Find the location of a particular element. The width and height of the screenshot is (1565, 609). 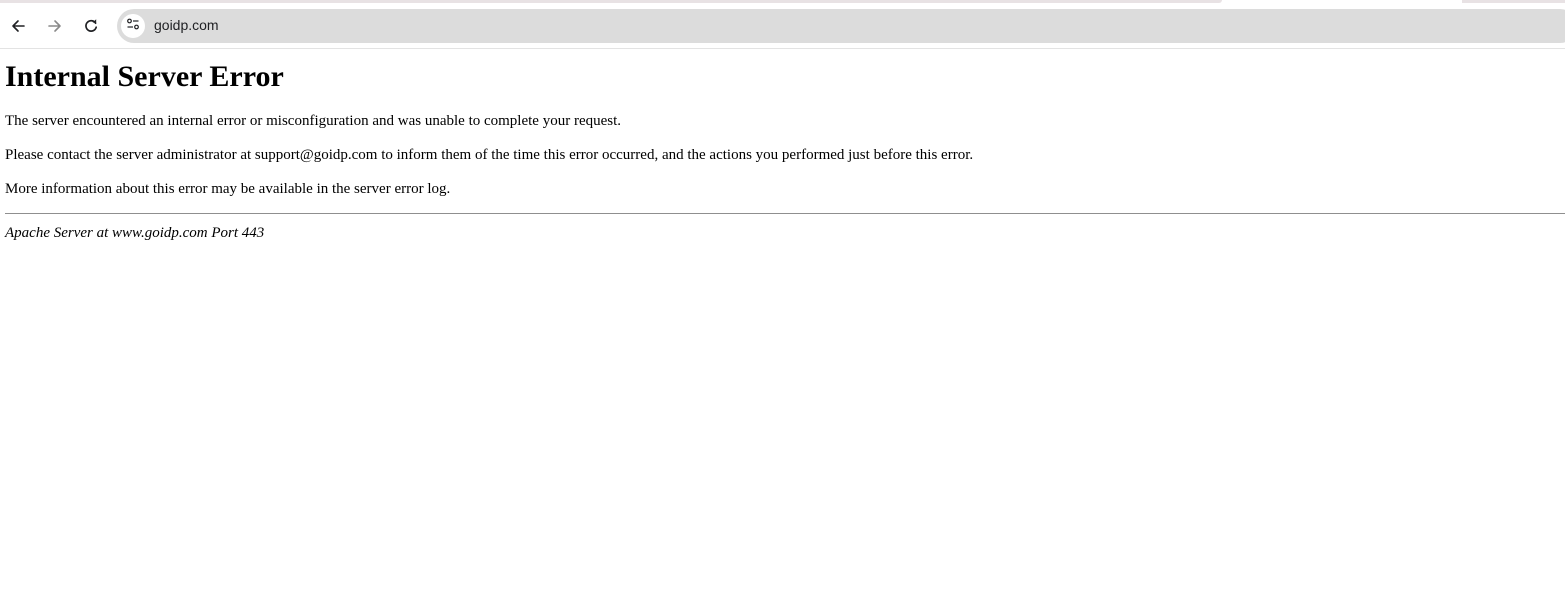

reload-icon is located at coordinates (91, 26).